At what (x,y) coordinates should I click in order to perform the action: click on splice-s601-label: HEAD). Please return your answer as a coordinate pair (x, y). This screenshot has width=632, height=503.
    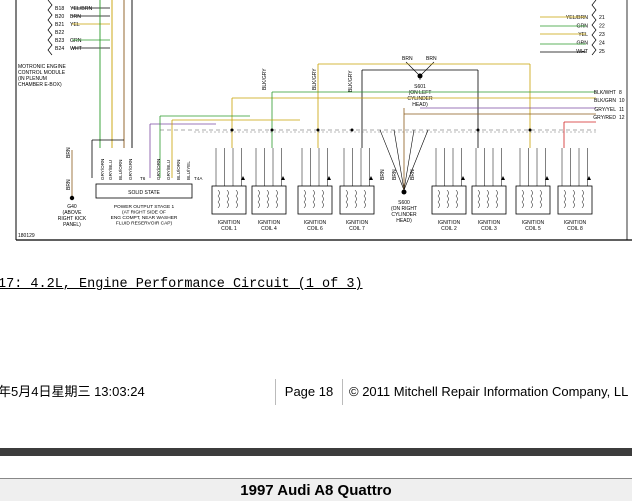
    Looking at the image, I should click on (420, 105).